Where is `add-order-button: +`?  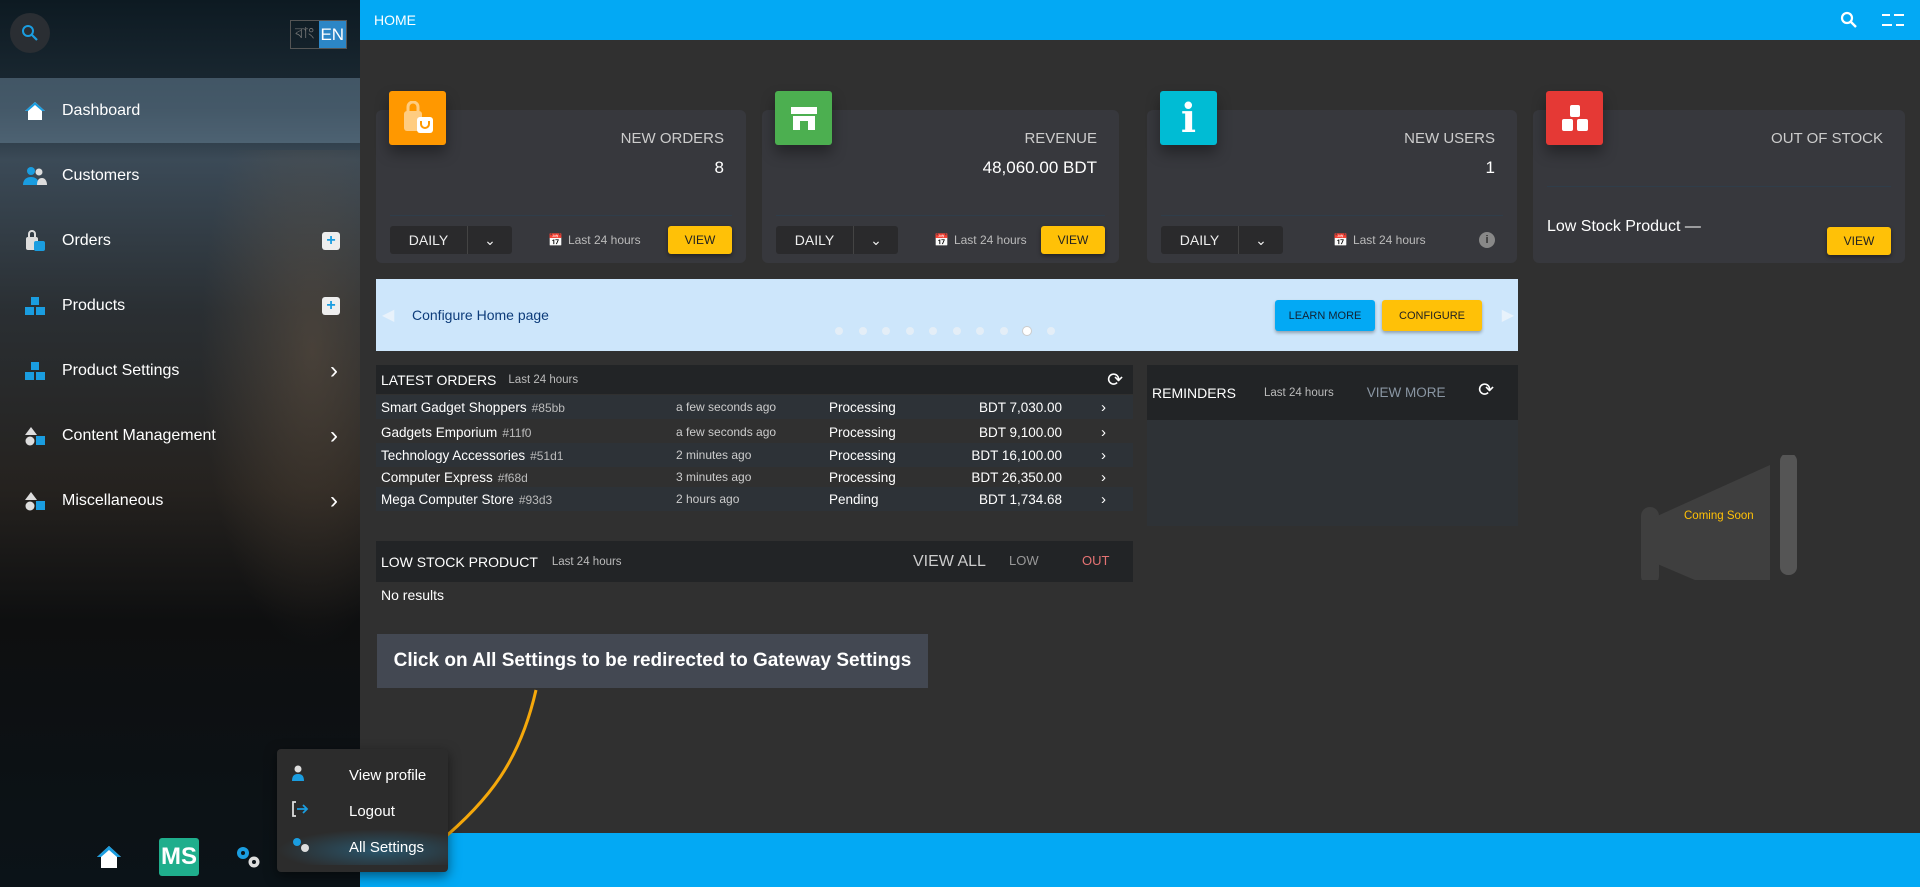
add-order-button: + is located at coordinates (331, 240).